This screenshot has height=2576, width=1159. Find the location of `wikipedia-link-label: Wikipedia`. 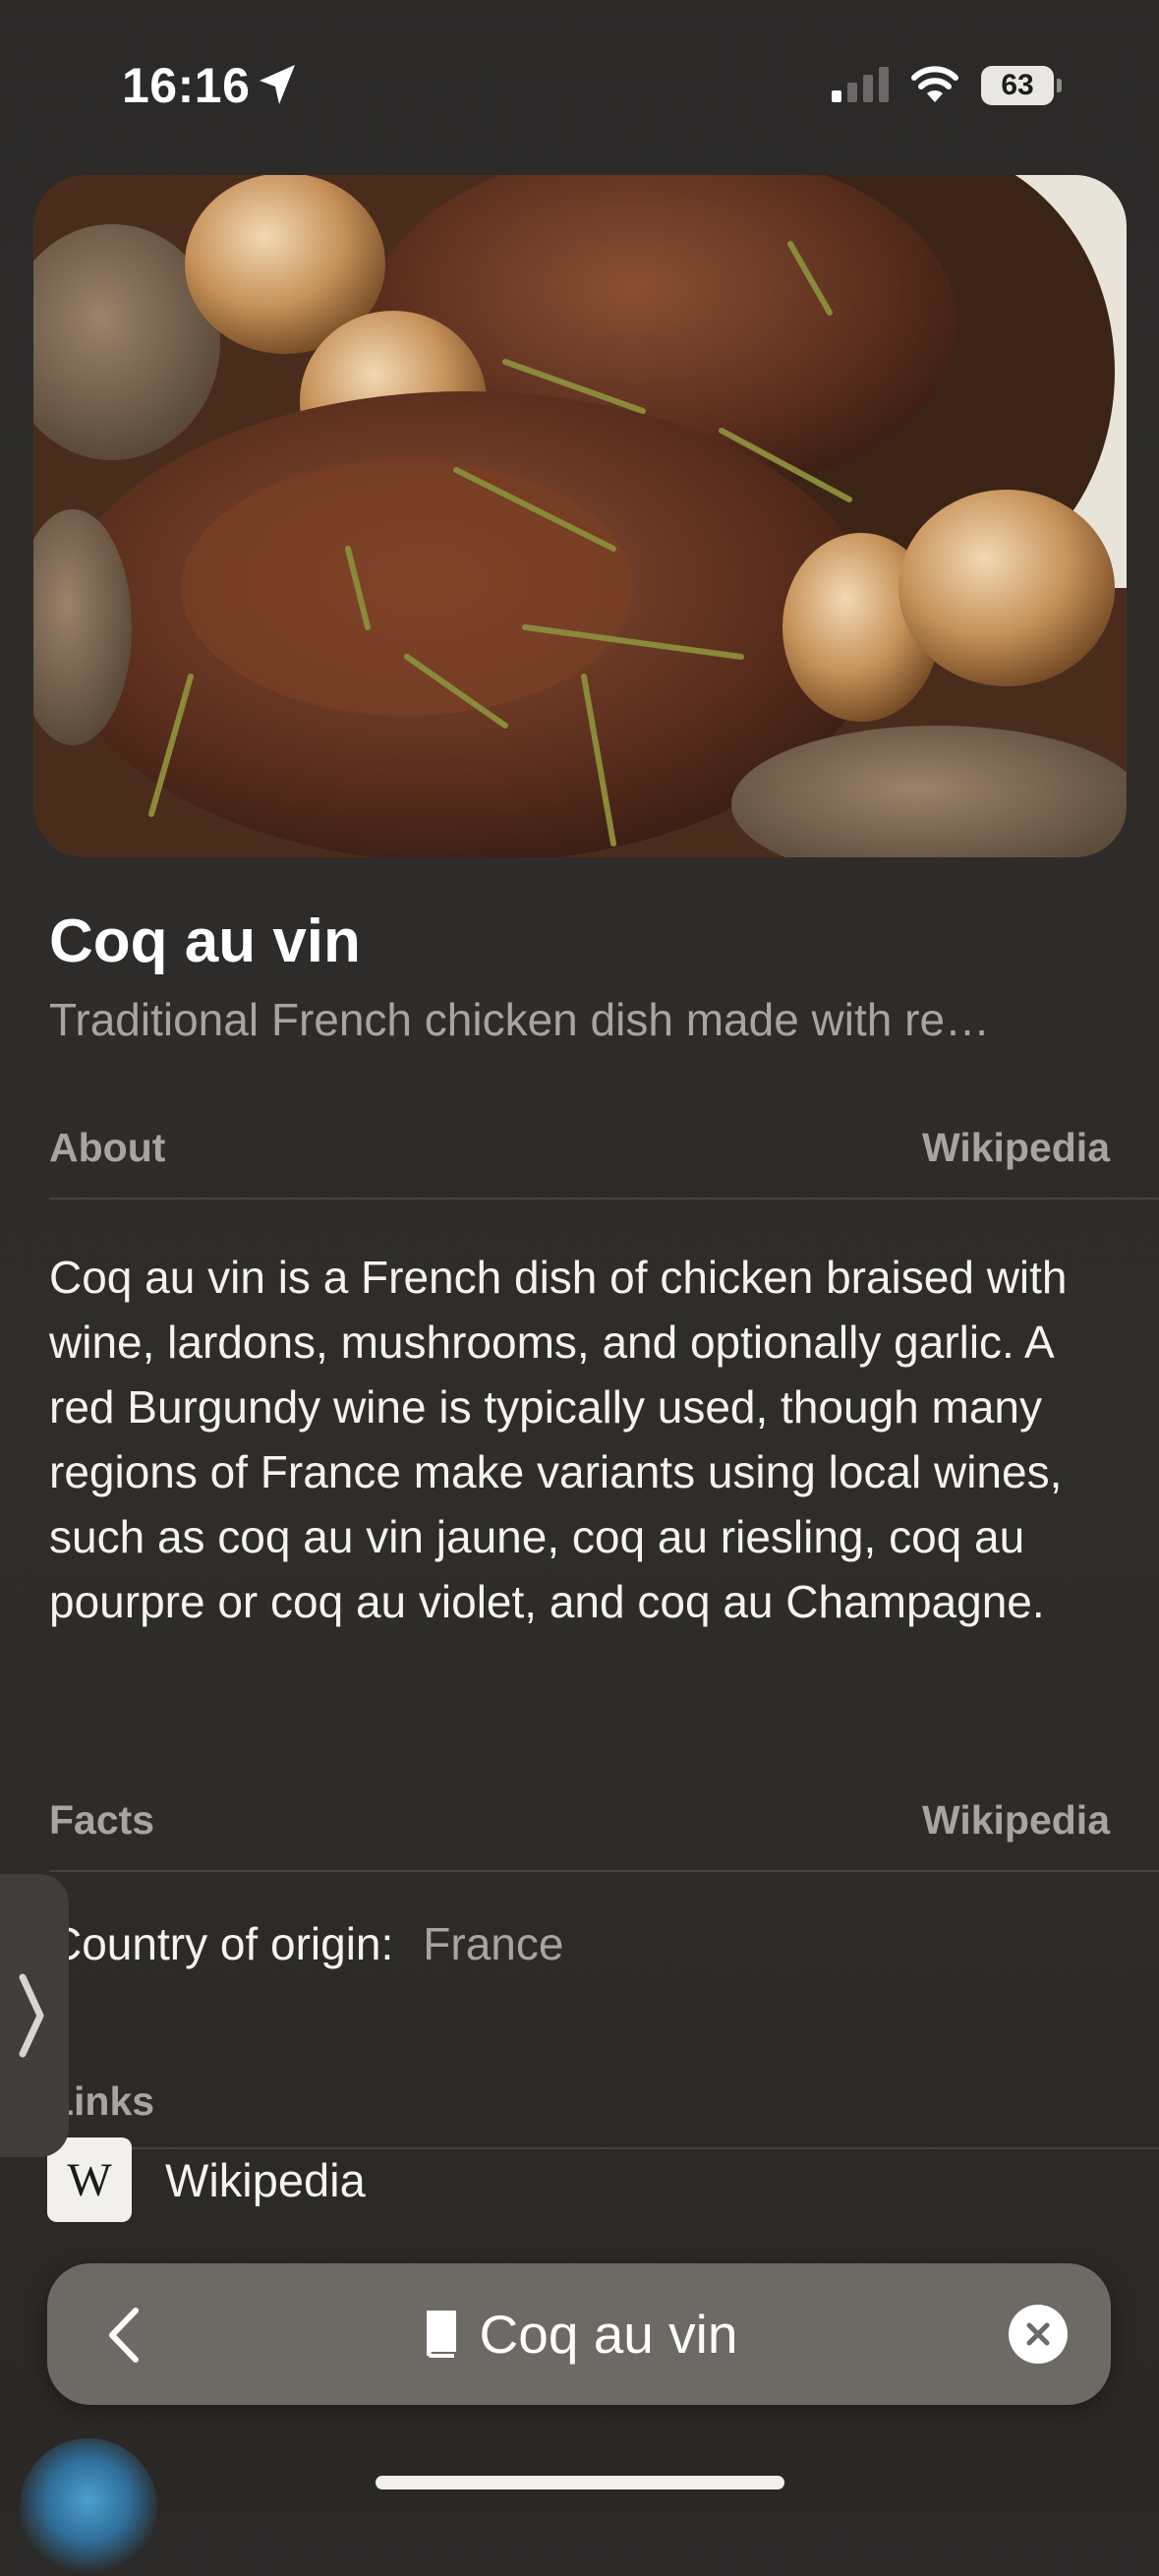

wikipedia-link-label: Wikipedia is located at coordinates (265, 2179).